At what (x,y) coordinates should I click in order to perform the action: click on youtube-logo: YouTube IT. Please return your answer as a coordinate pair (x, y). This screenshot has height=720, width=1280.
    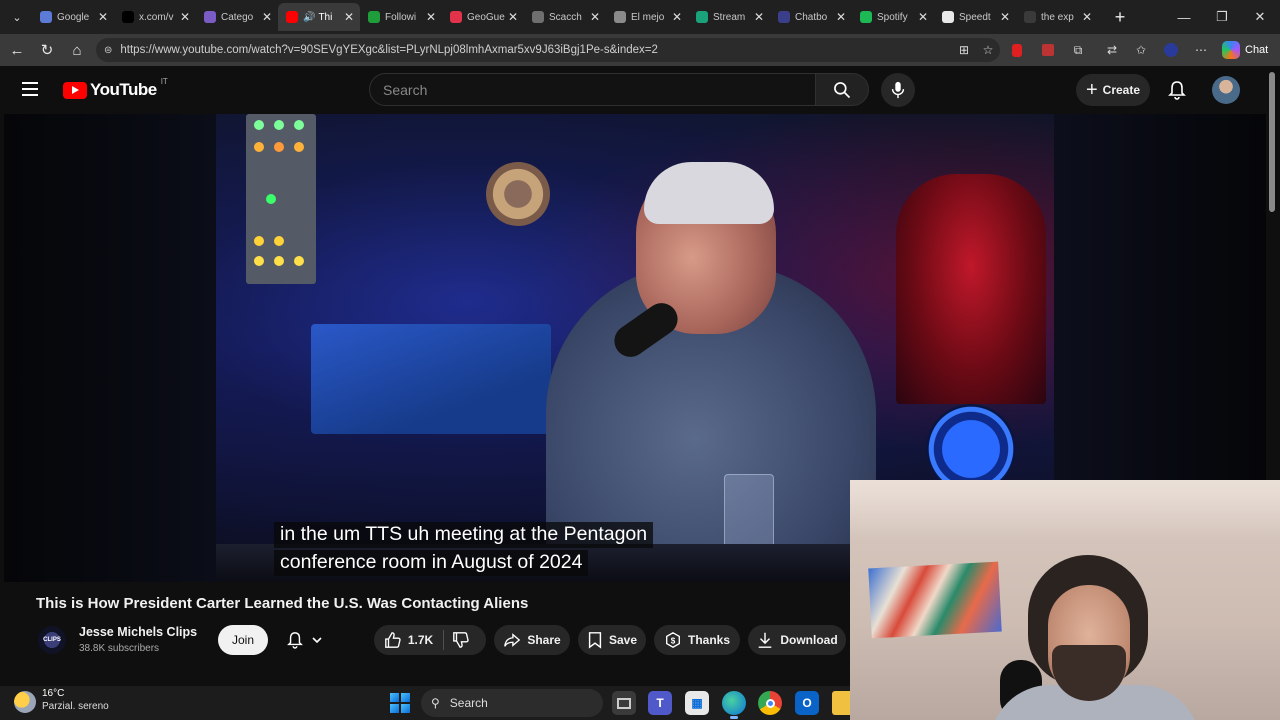
    Looking at the image, I should click on (115, 88).